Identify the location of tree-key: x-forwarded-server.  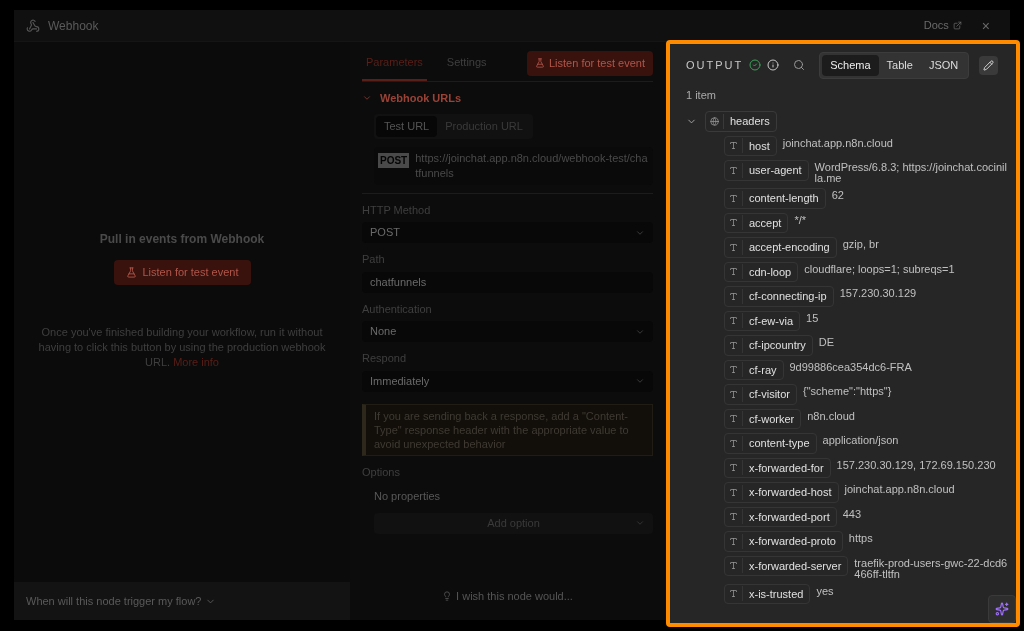
(795, 565).